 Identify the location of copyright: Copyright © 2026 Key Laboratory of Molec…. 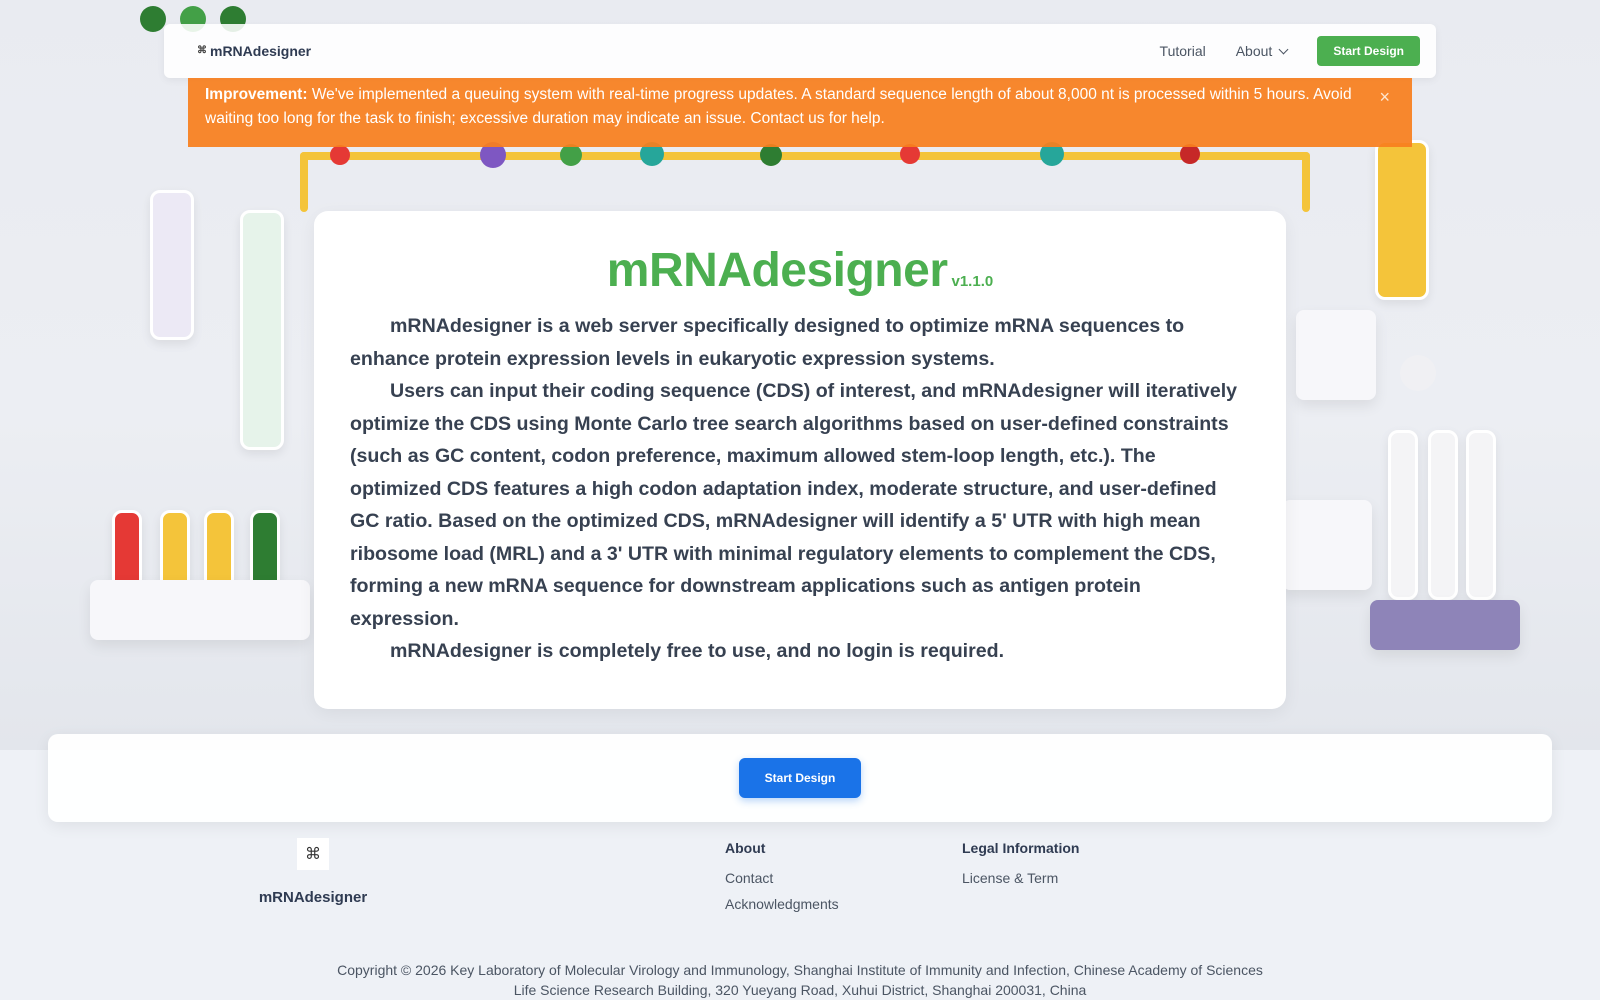
(800, 980).